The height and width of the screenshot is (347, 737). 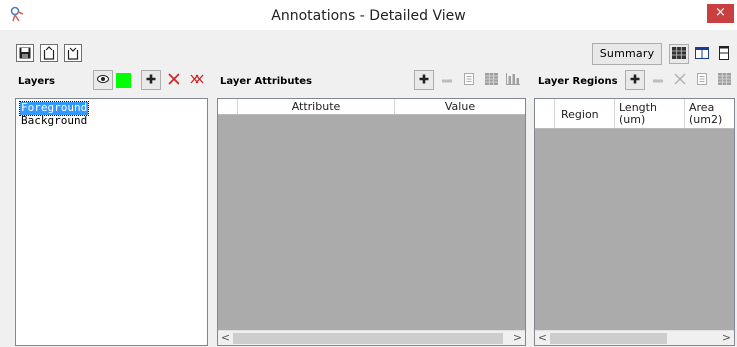 I want to click on toggle-visibility-button, so click(x=103, y=80).